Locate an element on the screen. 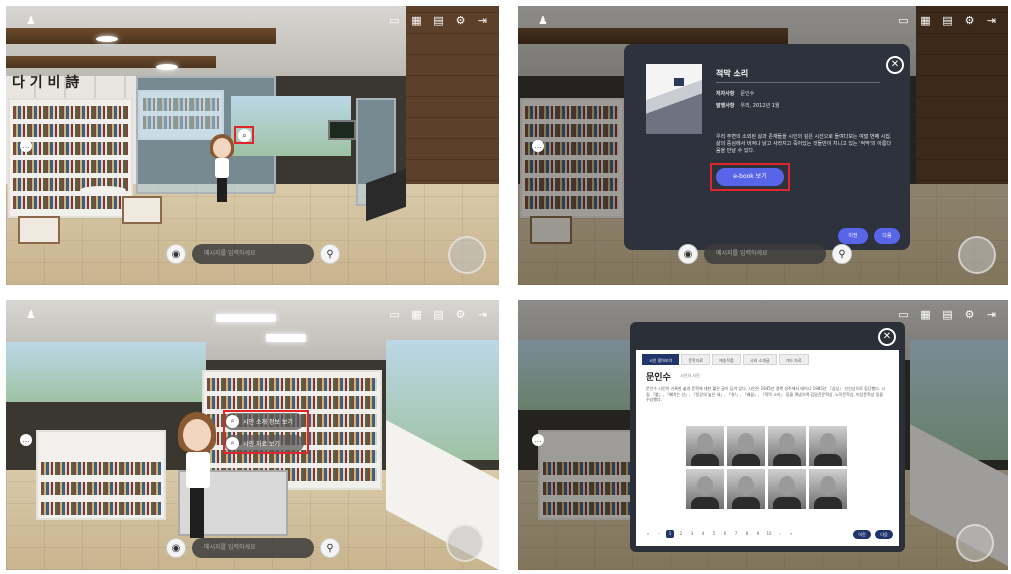 This screenshot has width=1011, height=574. page-number: 10 is located at coordinates (769, 534).